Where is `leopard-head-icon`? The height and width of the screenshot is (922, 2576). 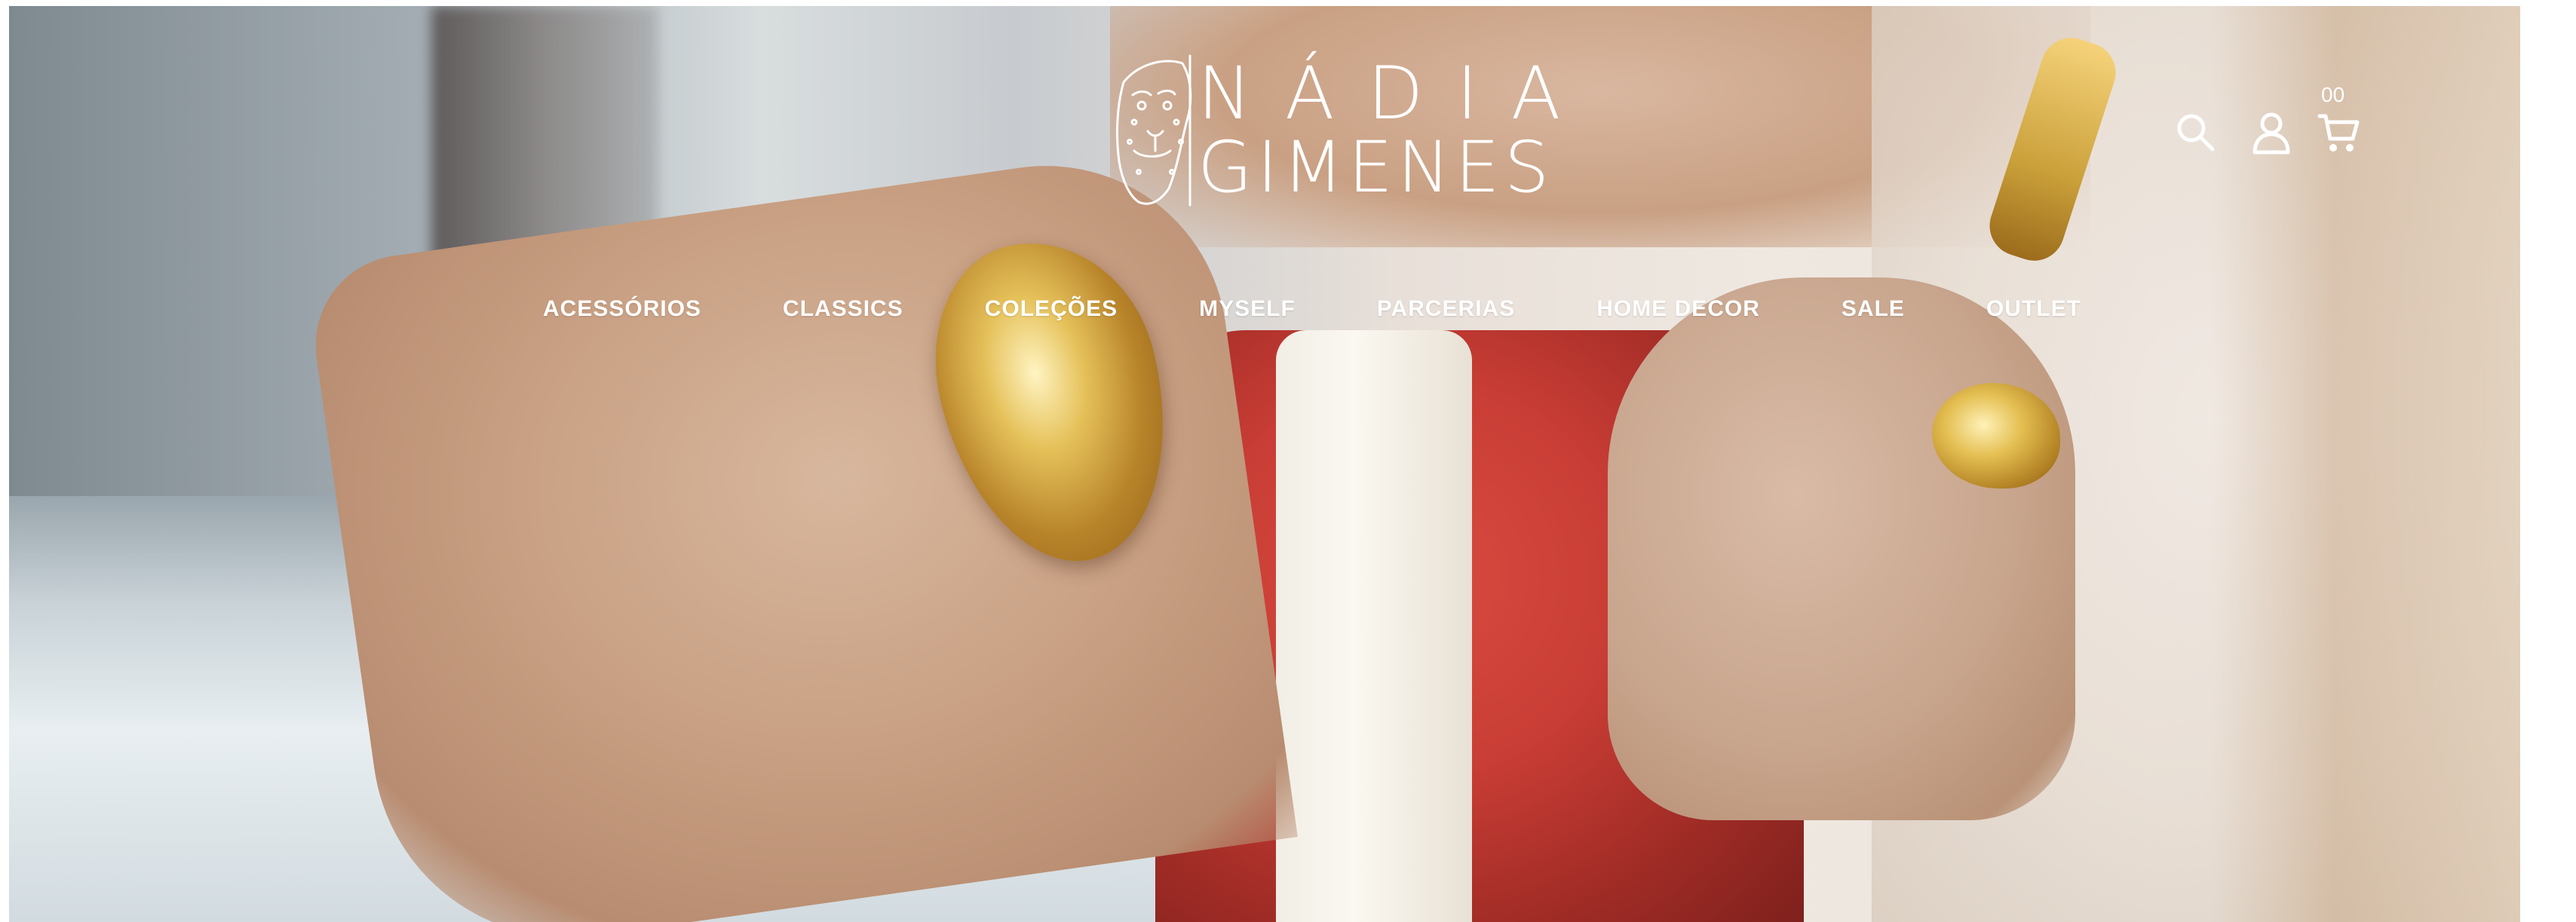
leopard-head-icon is located at coordinates (1154, 130).